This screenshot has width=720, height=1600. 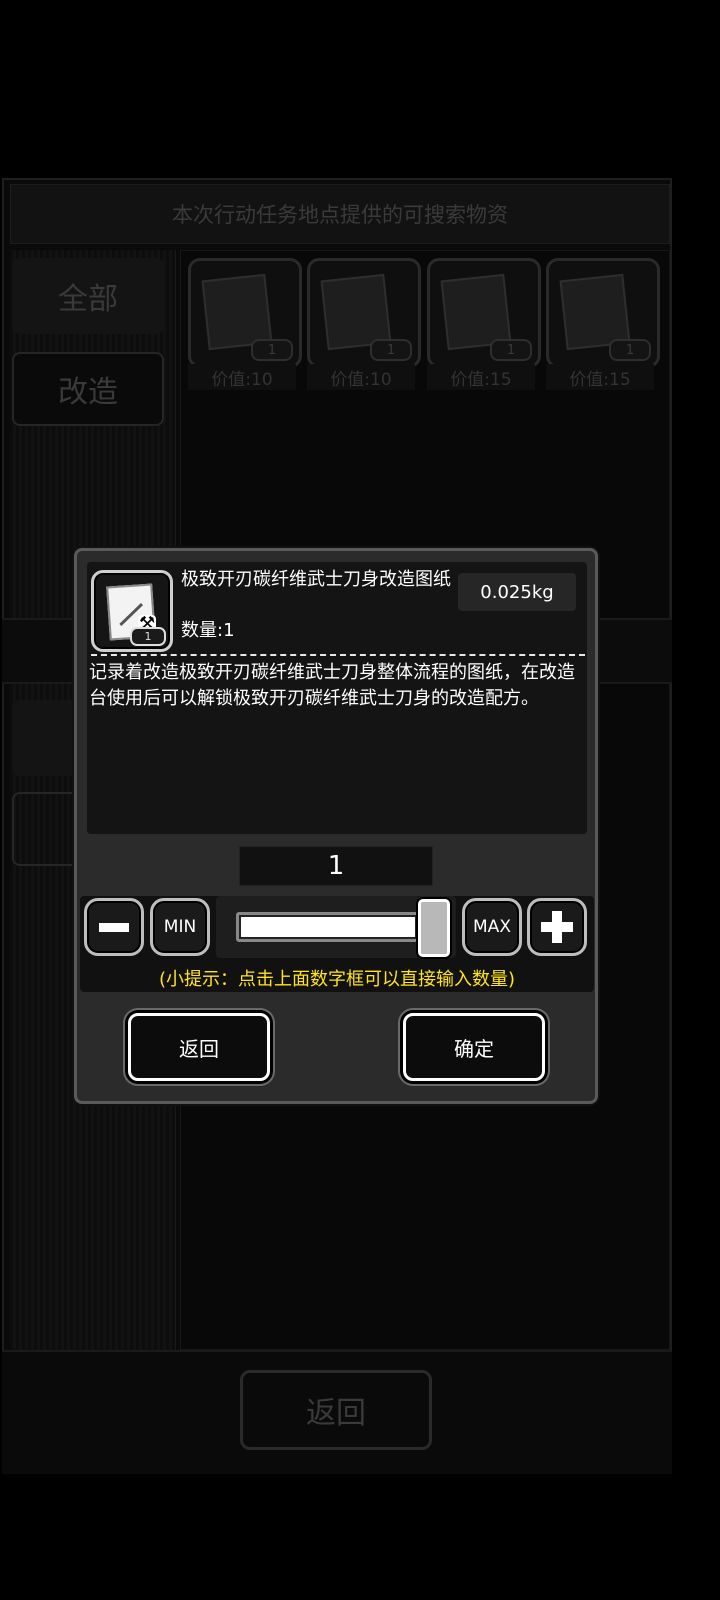 What do you see at coordinates (337, 979) in the screenshot?
I see `hint-text: (小提示：点击上面数字框可以直接输入数量)` at bounding box center [337, 979].